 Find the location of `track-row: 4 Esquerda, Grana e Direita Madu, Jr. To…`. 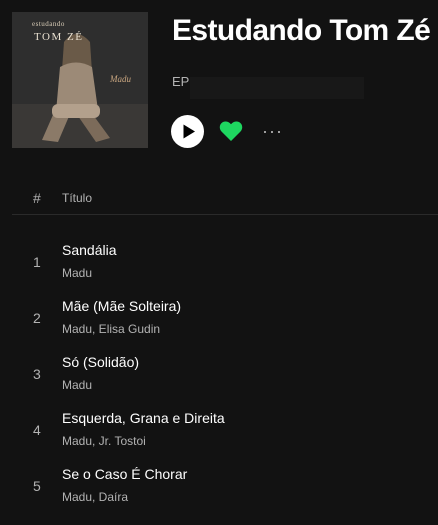

track-row: 4 Esquerda, Grana e Direita Madu, Jr. To… is located at coordinates (219, 432).